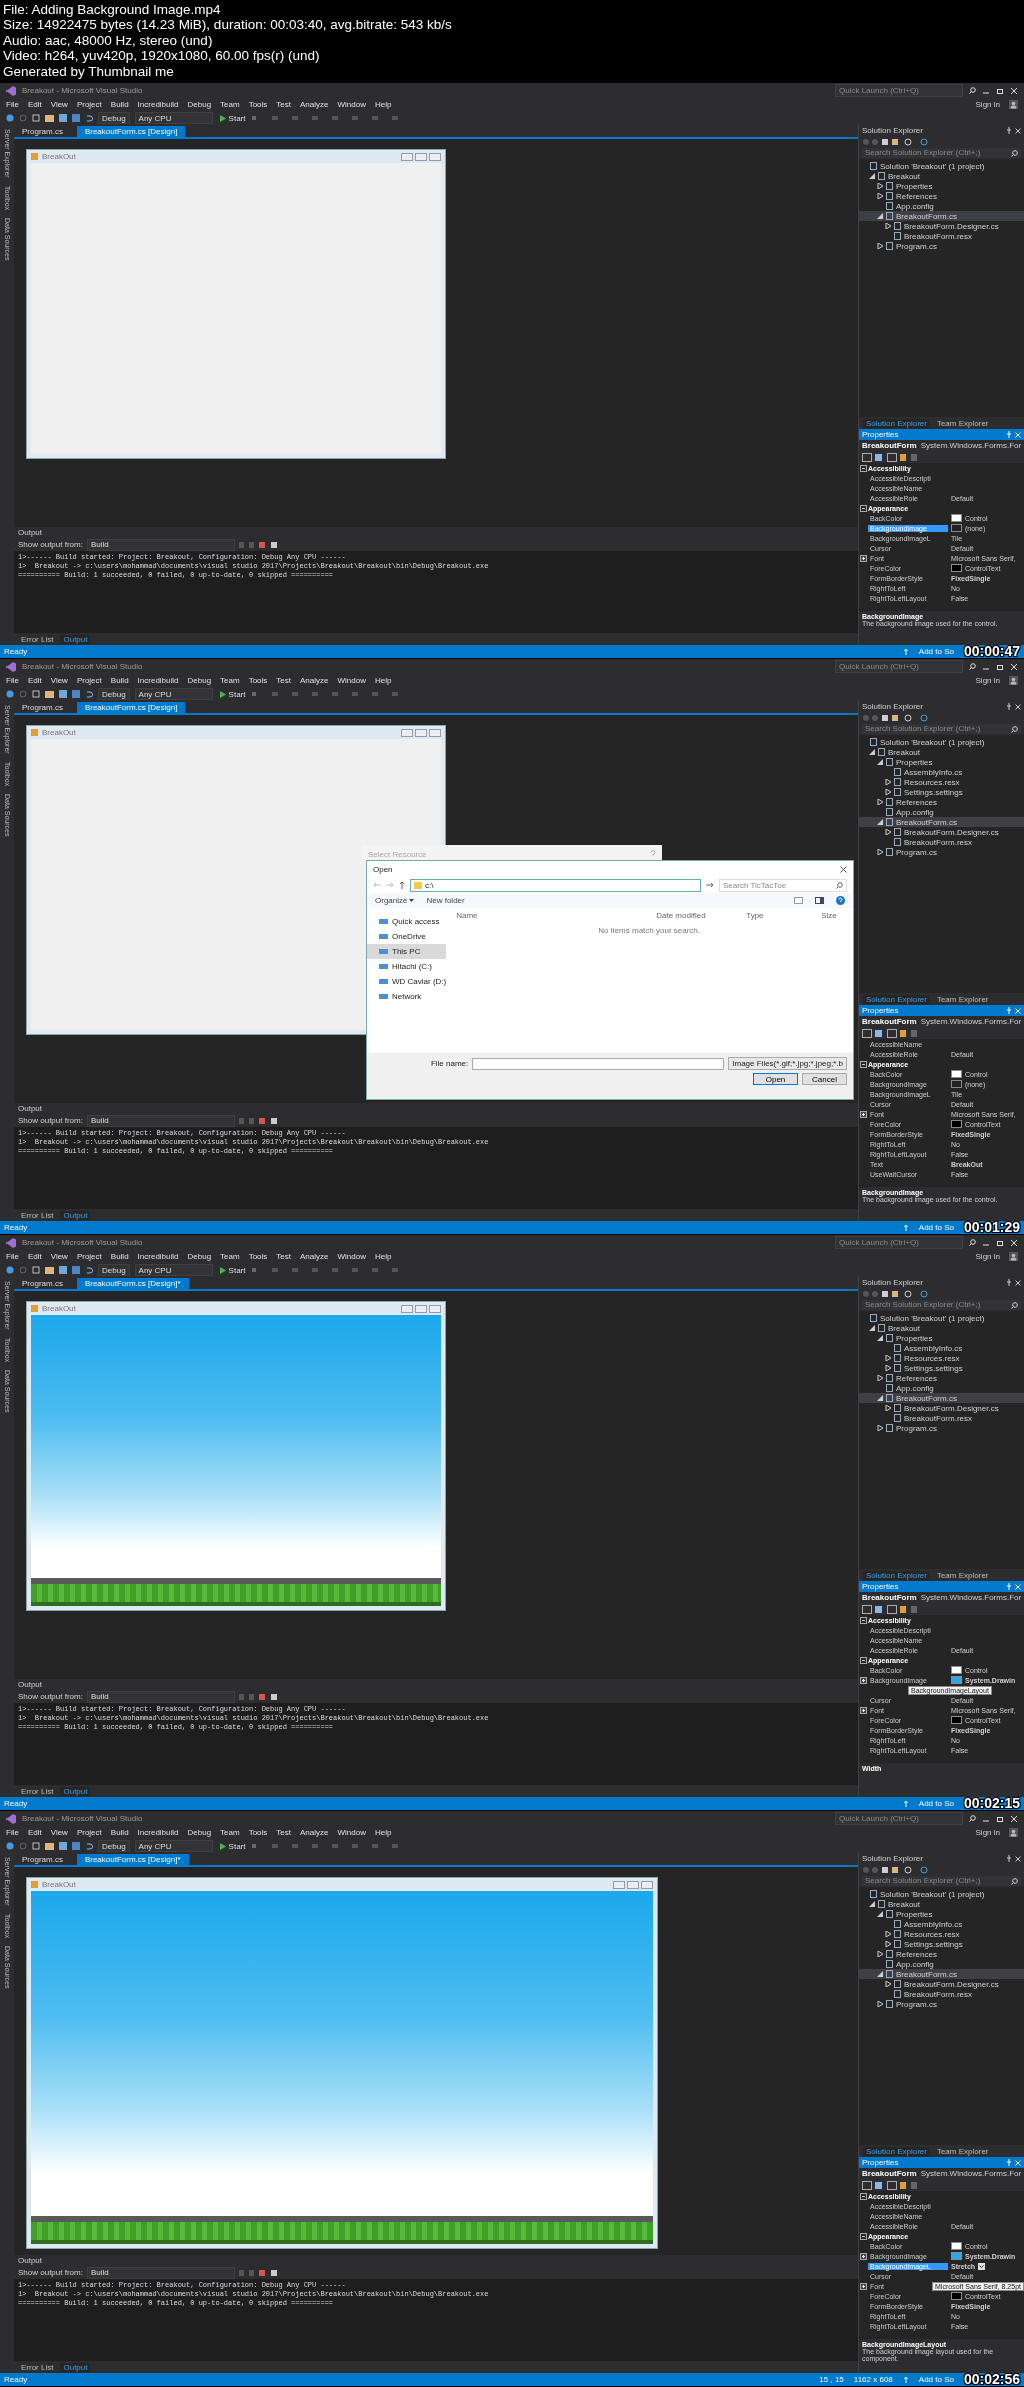 The image size is (1024, 2387). Describe the element at coordinates (283, 104) in the screenshot. I see `menu-item: Test` at that location.